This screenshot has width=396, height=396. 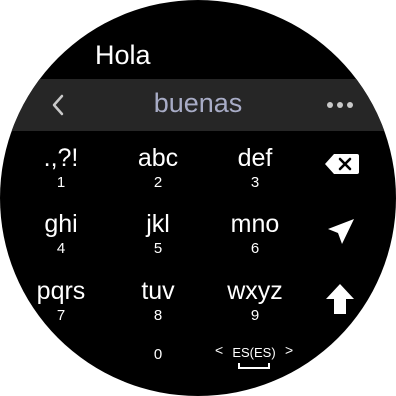 I want to click on key-2: abc 2, so click(x=158, y=169).